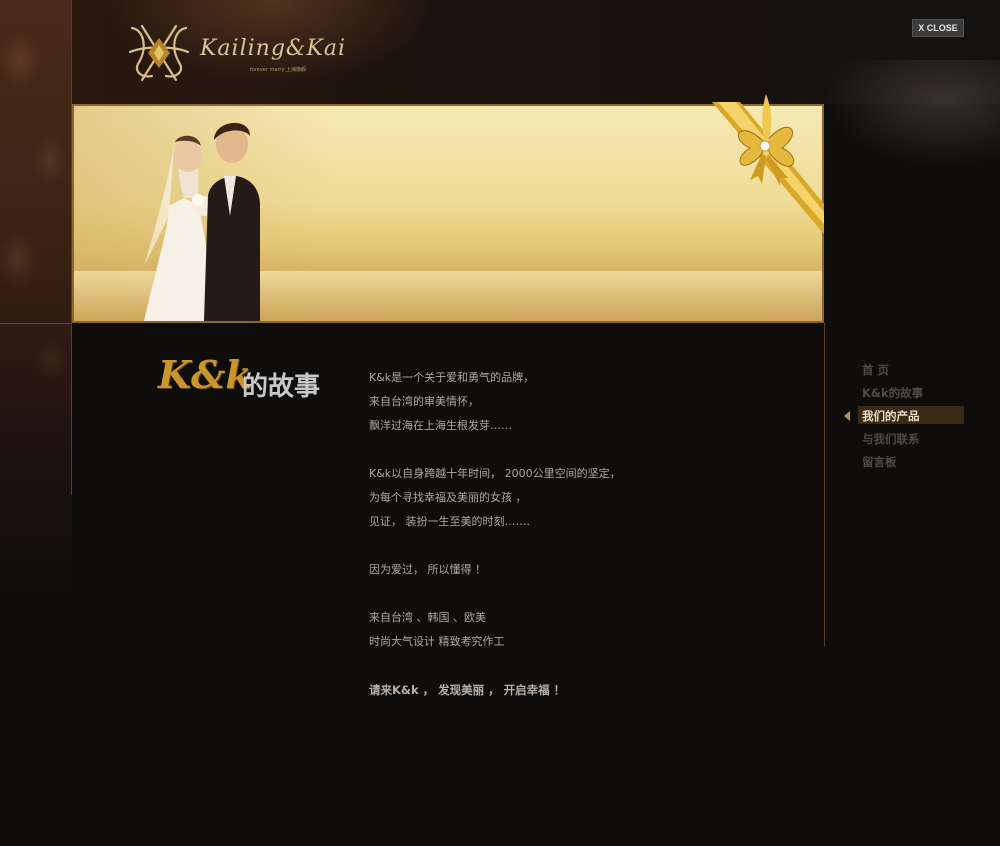  What do you see at coordinates (876, 370) in the screenshot?
I see `nav-item-label: 首 页` at bounding box center [876, 370].